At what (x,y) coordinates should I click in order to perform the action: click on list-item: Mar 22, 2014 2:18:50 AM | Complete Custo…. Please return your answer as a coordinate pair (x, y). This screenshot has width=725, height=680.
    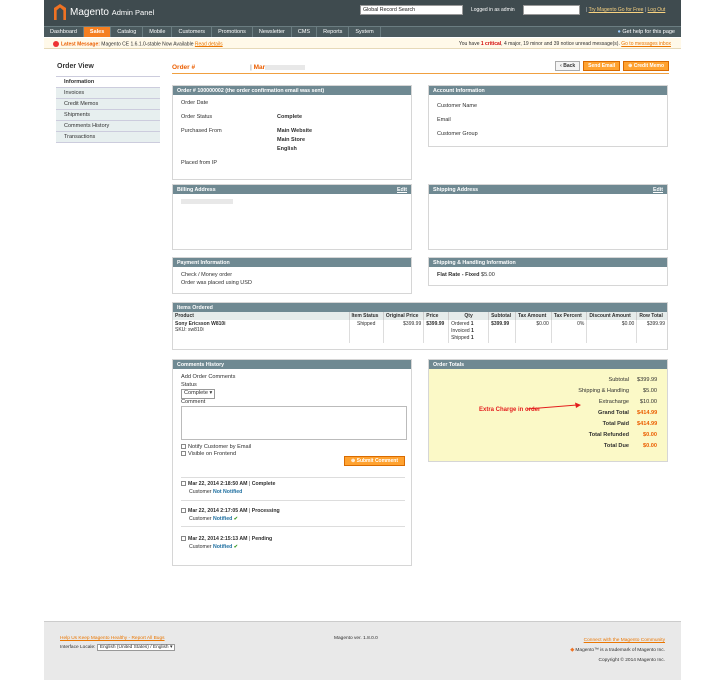
    Looking at the image, I should click on (228, 488).